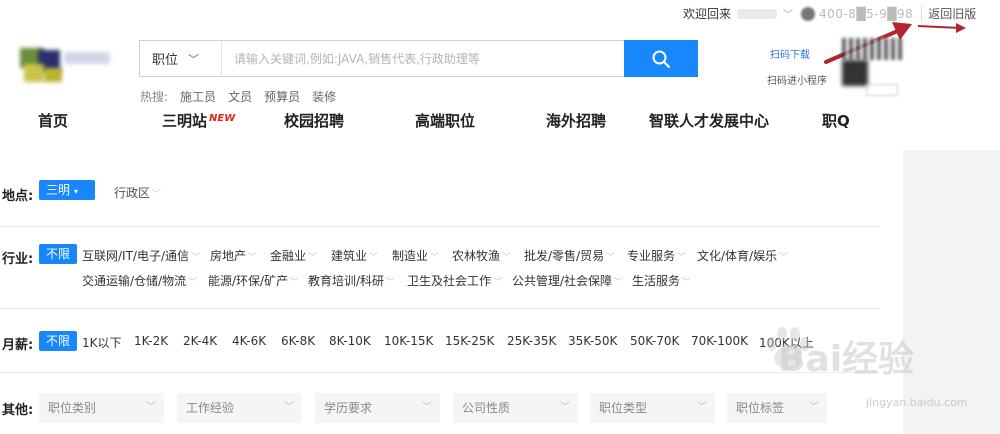  Describe the element at coordinates (661, 280) in the screenshot. I see `industry-option: 生活服务 ﹀` at that location.